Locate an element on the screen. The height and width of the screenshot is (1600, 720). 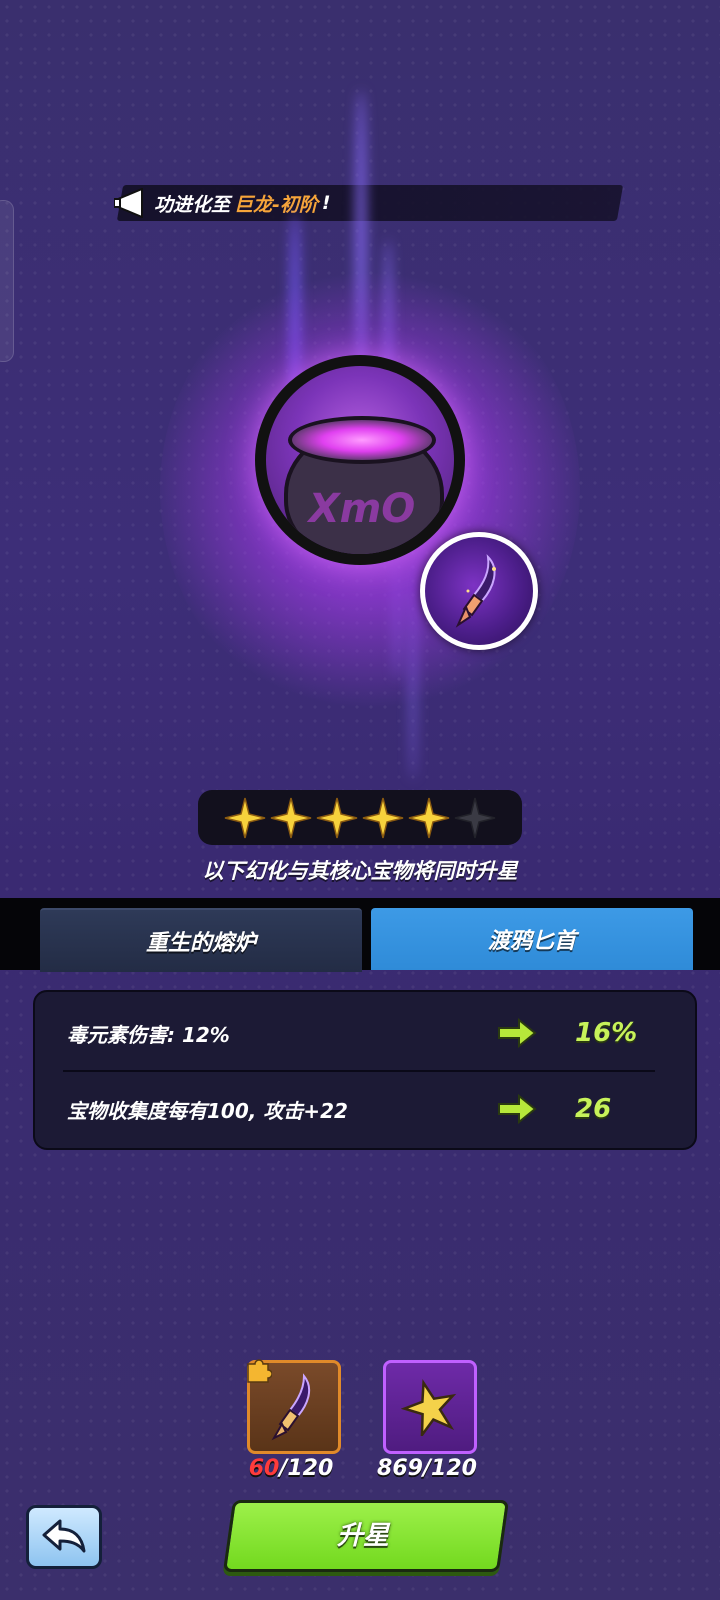
megaphone-icon is located at coordinates (131, 203).